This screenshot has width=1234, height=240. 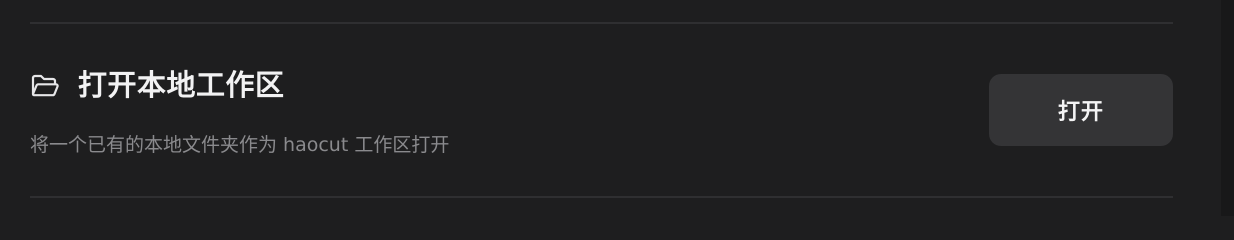 What do you see at coordinates (1081, 110) in the screenshot?
I see `open-button: 打开` at bounding box center [1081, 110].